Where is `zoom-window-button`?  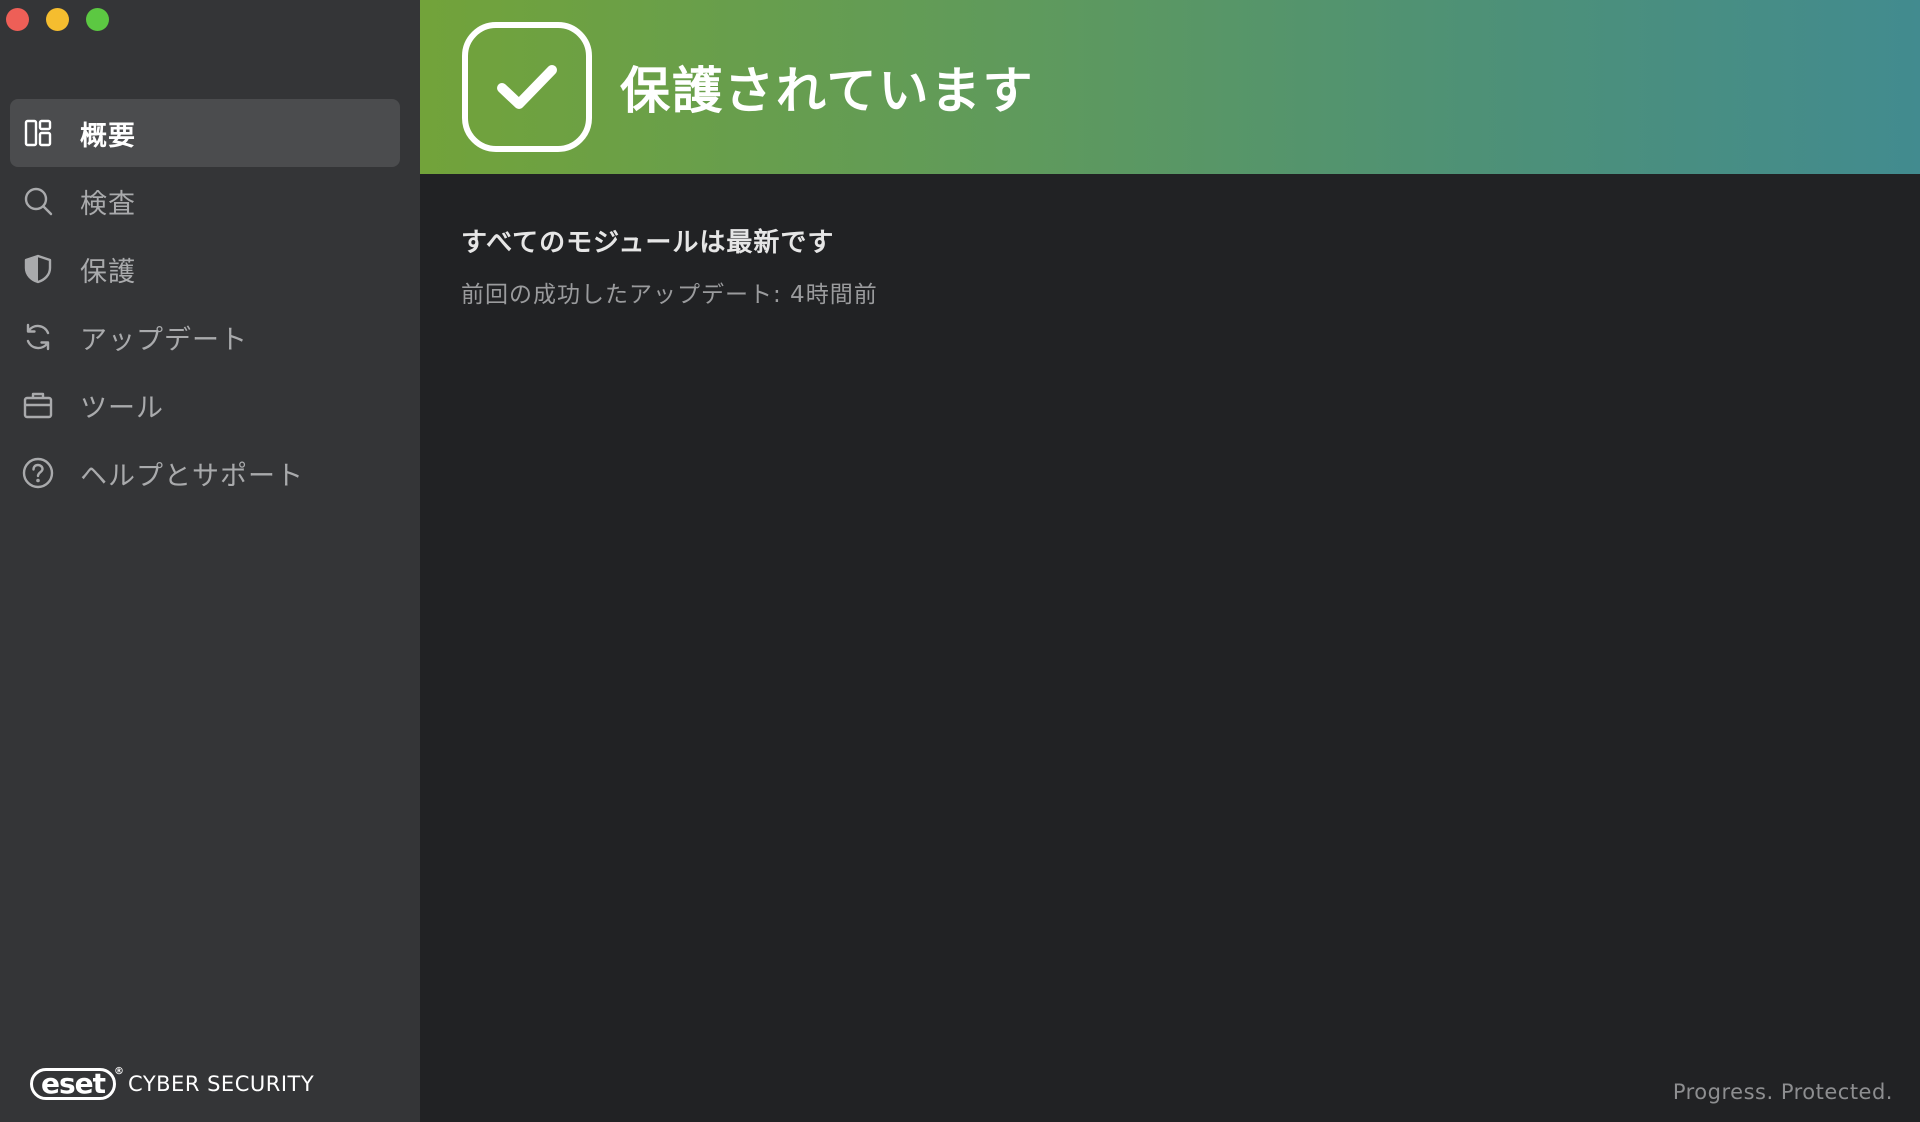
zoom-window-button is located at coordinates (97, 19).